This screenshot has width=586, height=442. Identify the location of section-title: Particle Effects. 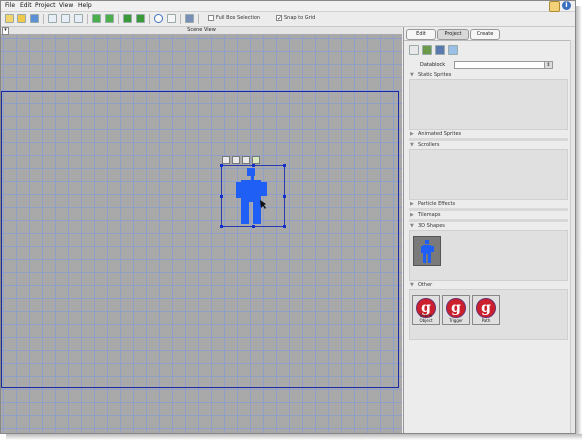
(437, 204).